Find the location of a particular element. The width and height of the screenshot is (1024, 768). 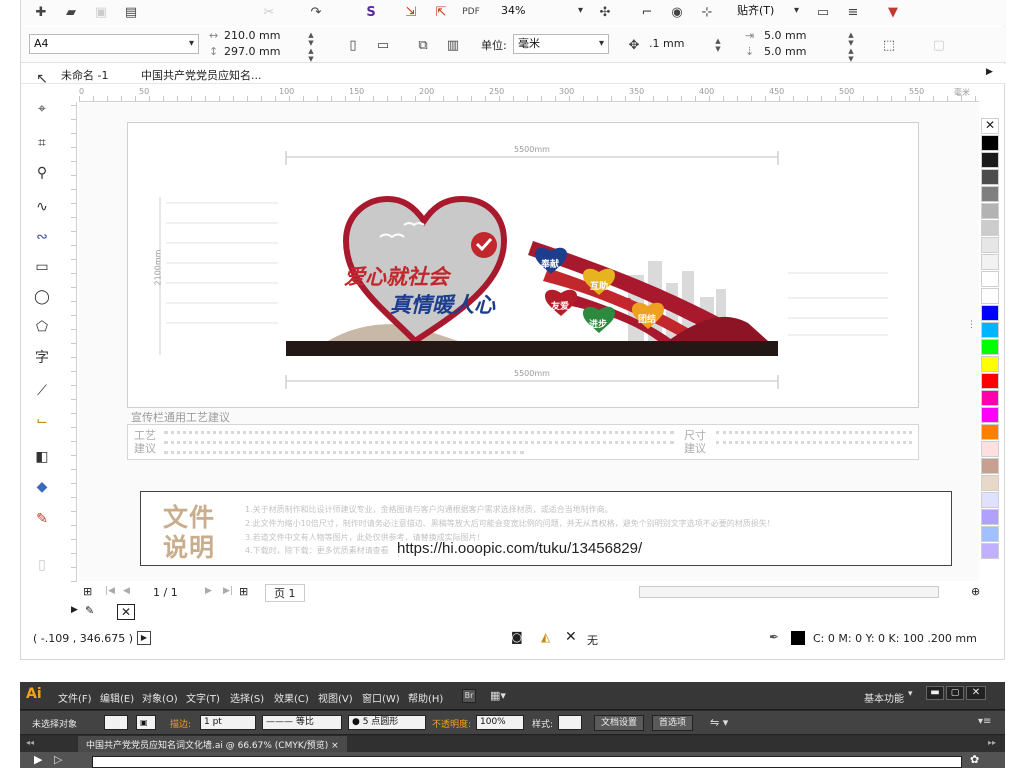

shadow-tool-icon: ◧ is located at coordinates (42, 457).